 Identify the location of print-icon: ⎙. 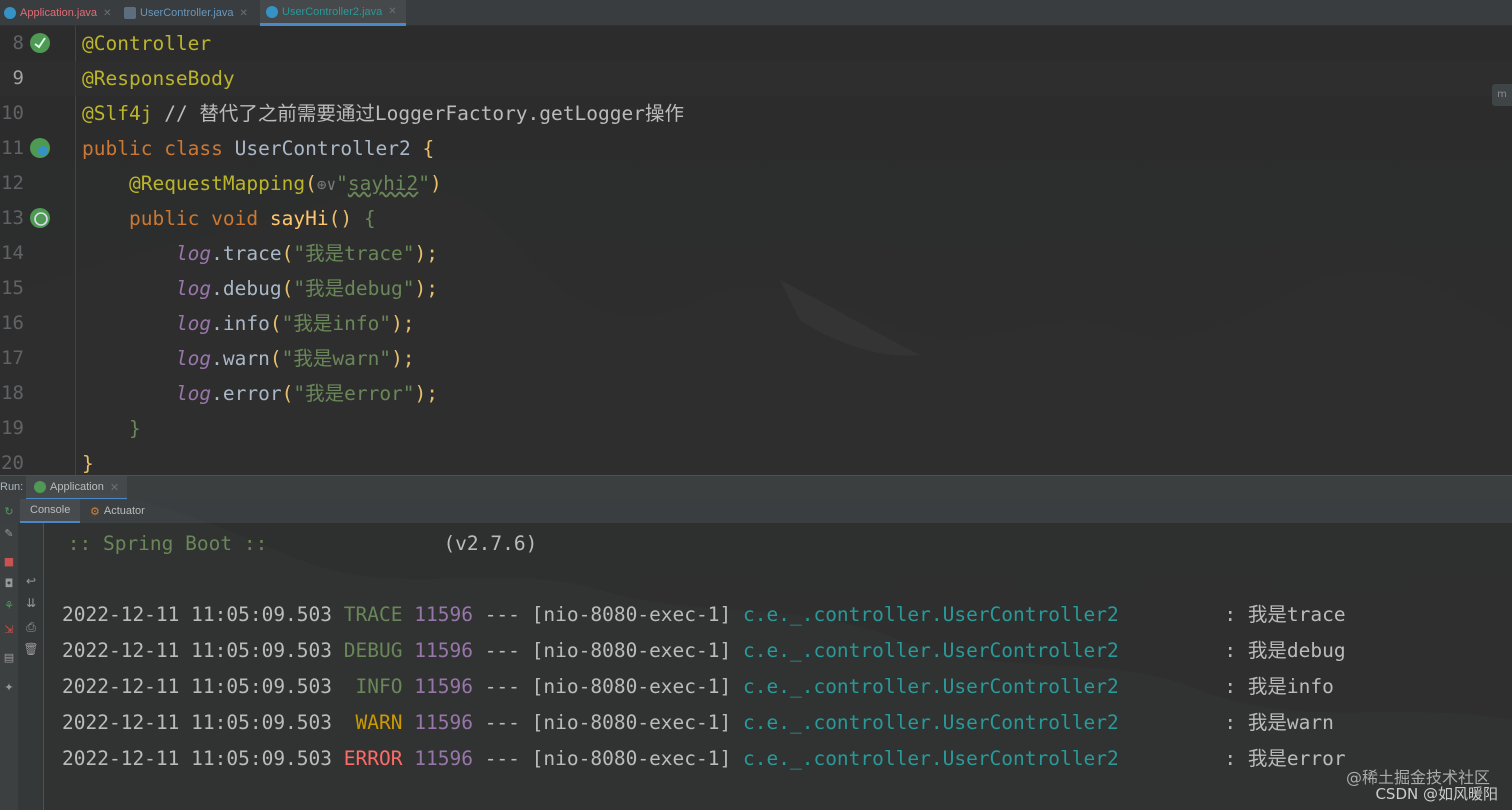
(31, 627).